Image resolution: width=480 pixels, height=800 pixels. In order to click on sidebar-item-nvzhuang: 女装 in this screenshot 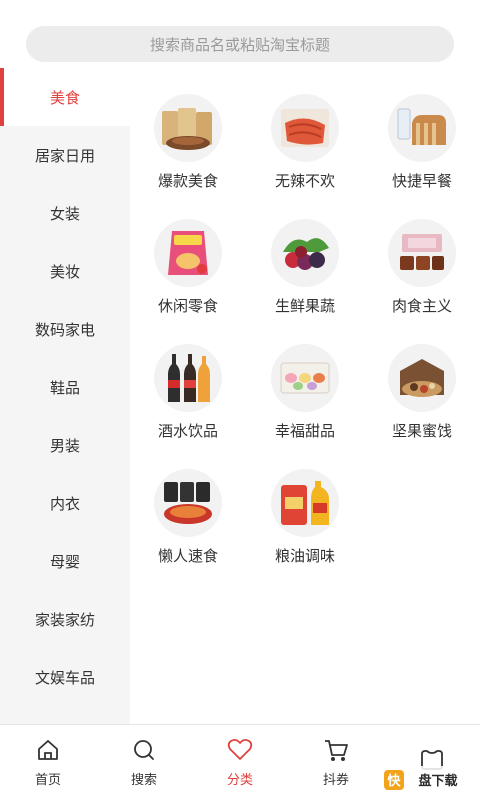, I will do `click(65, 213)`.